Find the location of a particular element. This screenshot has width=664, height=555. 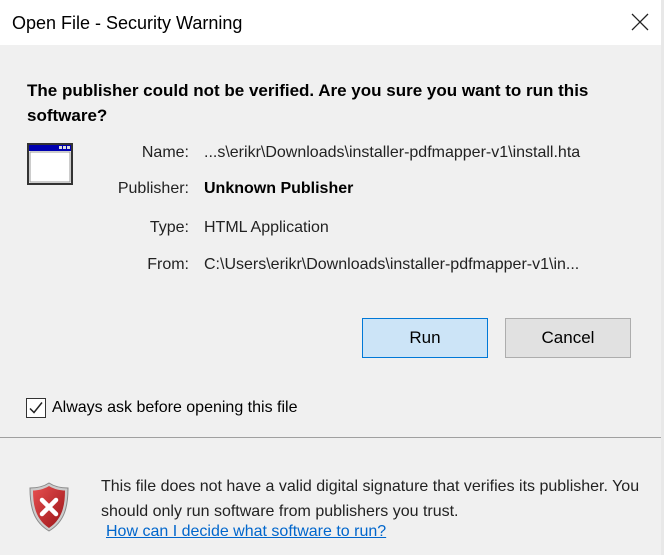

close-button is located at coordinates (640, 22).